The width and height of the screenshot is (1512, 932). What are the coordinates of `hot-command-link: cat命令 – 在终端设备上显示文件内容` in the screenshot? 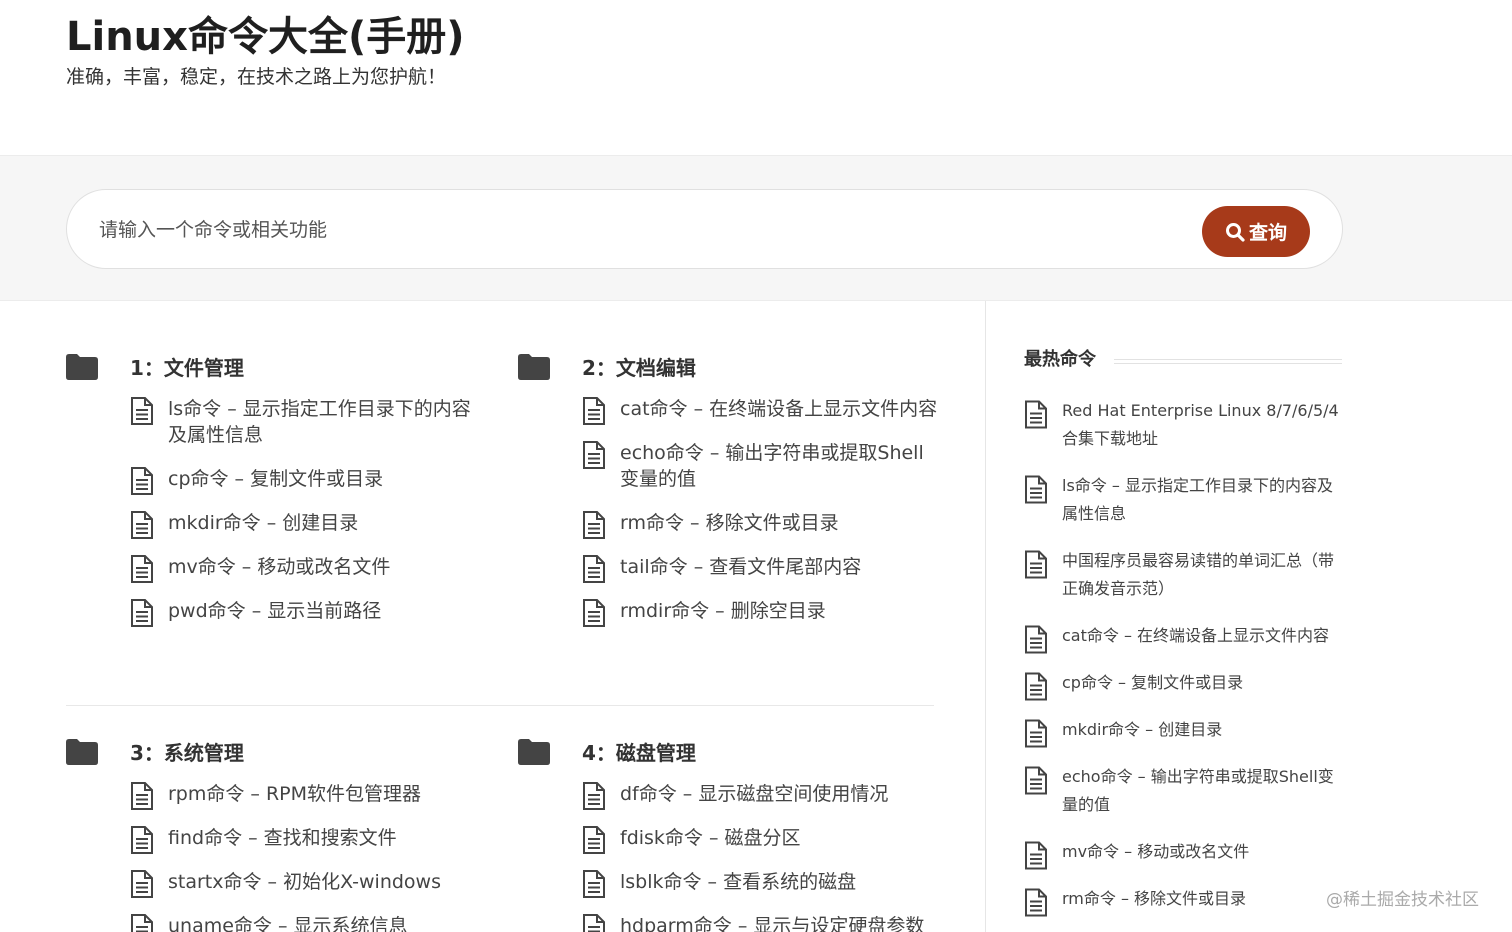 It's located at (1195, 635).